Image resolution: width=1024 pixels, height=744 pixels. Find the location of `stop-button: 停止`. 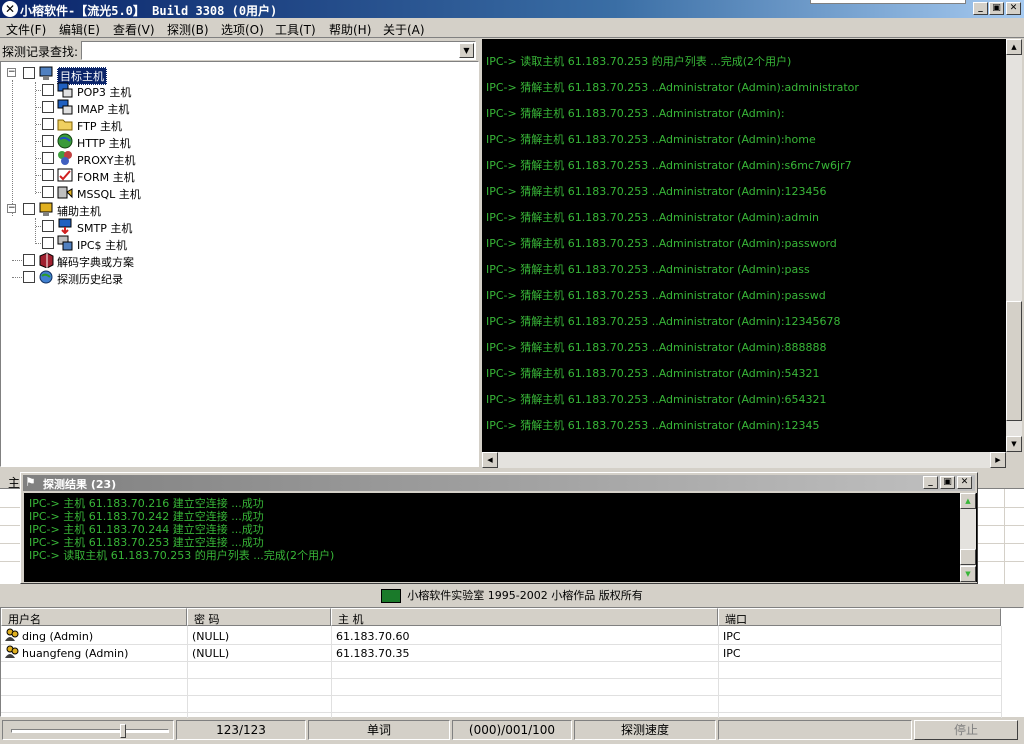

stop-button: 停止 is located at coordinates (966, 730).